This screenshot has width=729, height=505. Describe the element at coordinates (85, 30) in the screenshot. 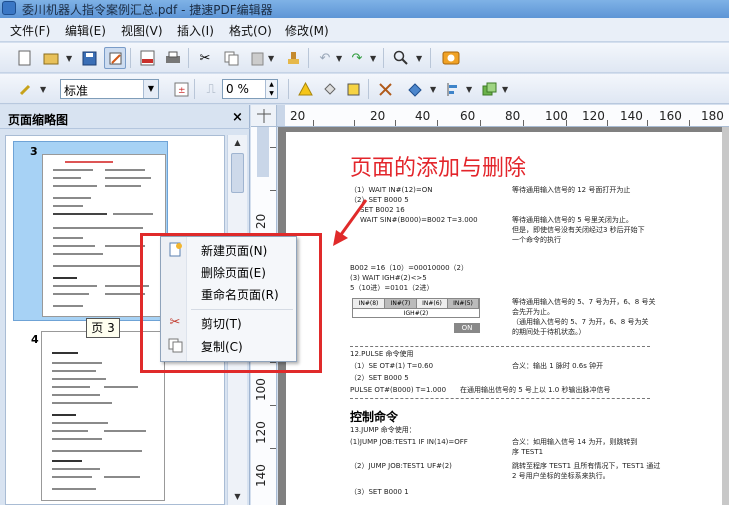

I see `menu-edit: 编辑(E)` at that location.